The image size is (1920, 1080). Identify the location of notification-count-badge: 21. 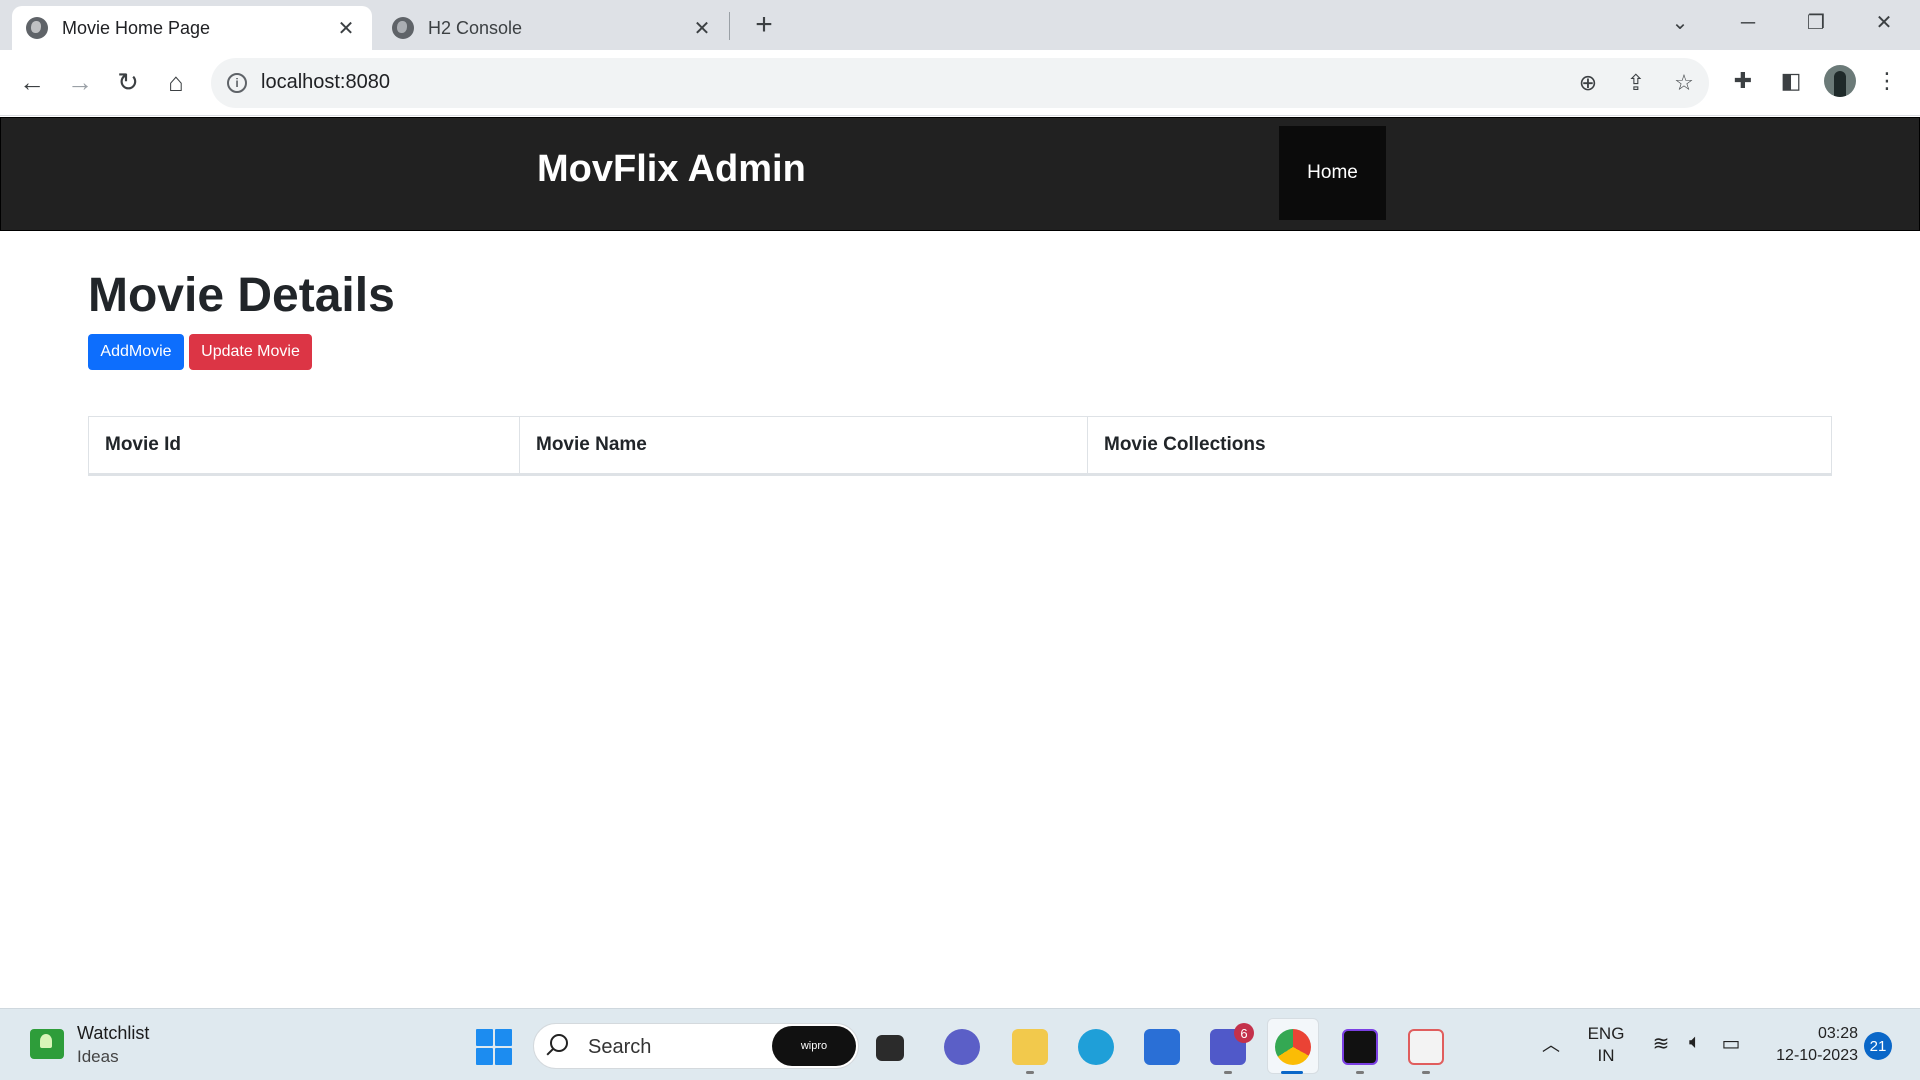
(1878, 1046).